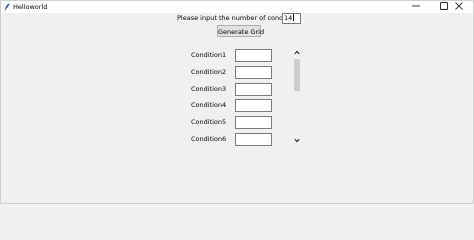 This screenshot has width=474, height=240. I want to click on condition-row: Condition6, so click(231, 140).